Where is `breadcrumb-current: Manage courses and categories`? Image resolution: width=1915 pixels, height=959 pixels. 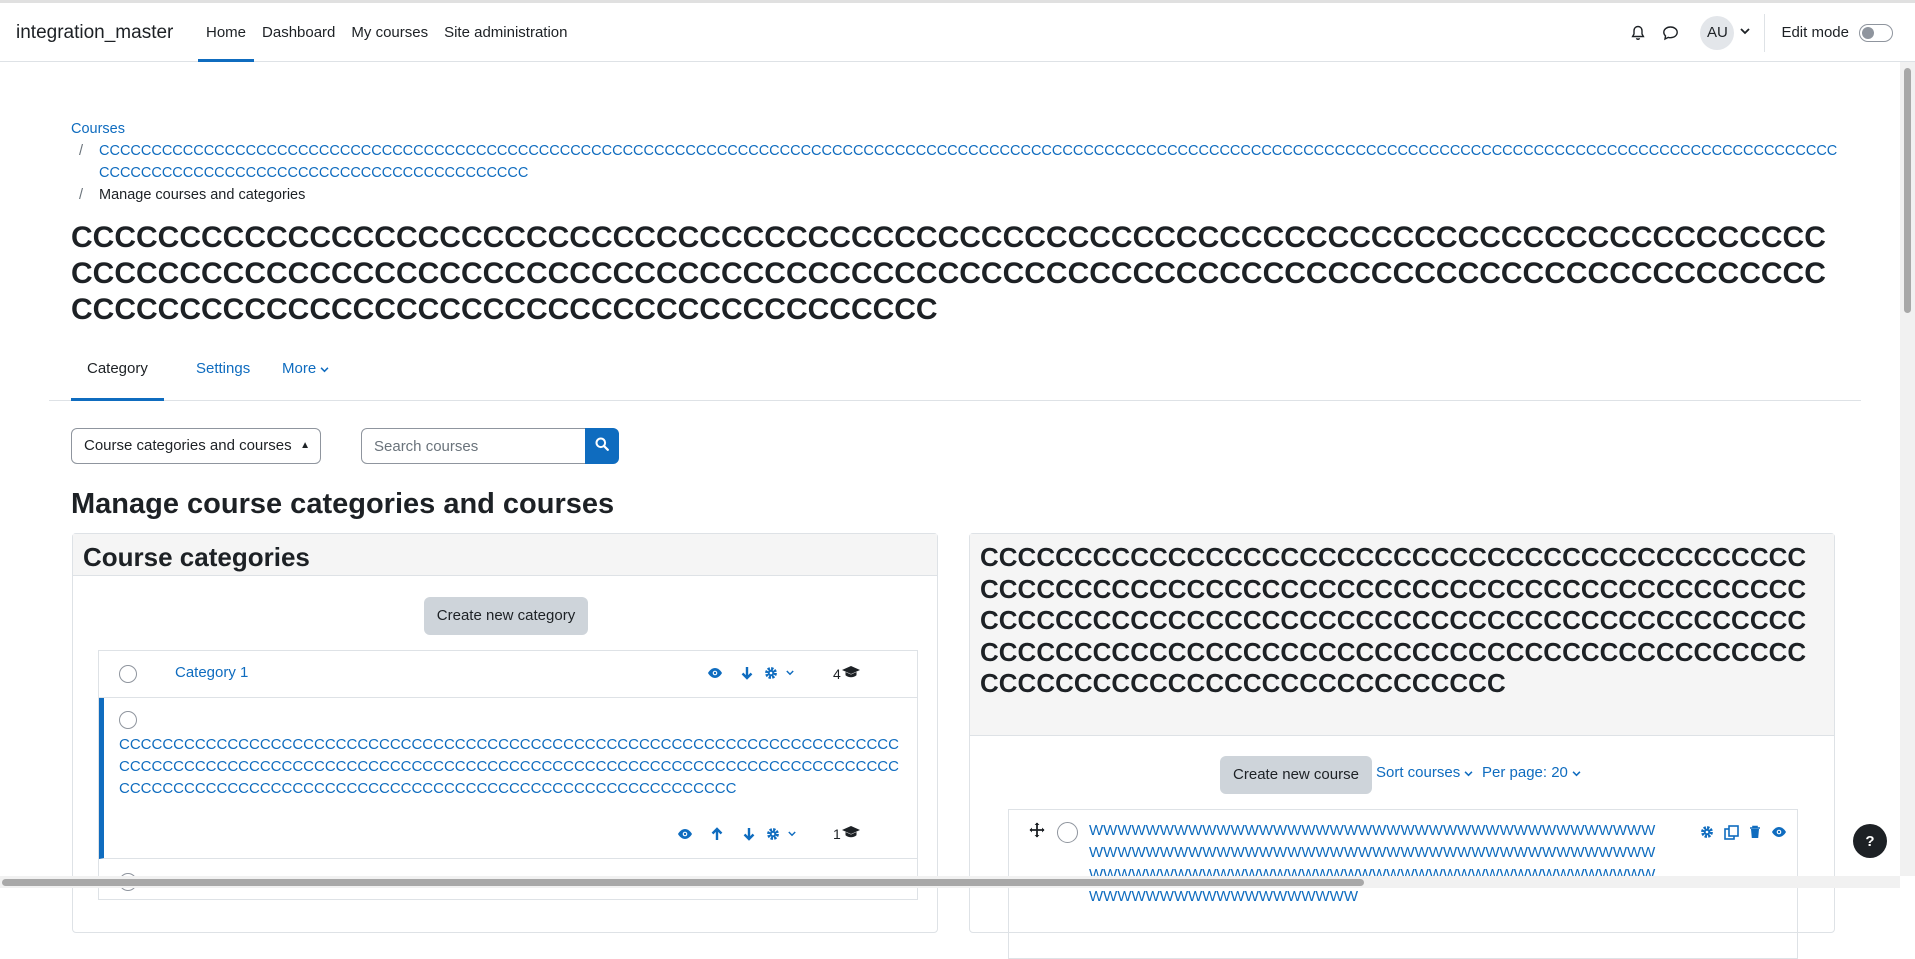
breadcrumb-current: Manage courses and categories is located at coordinates (202, 195).